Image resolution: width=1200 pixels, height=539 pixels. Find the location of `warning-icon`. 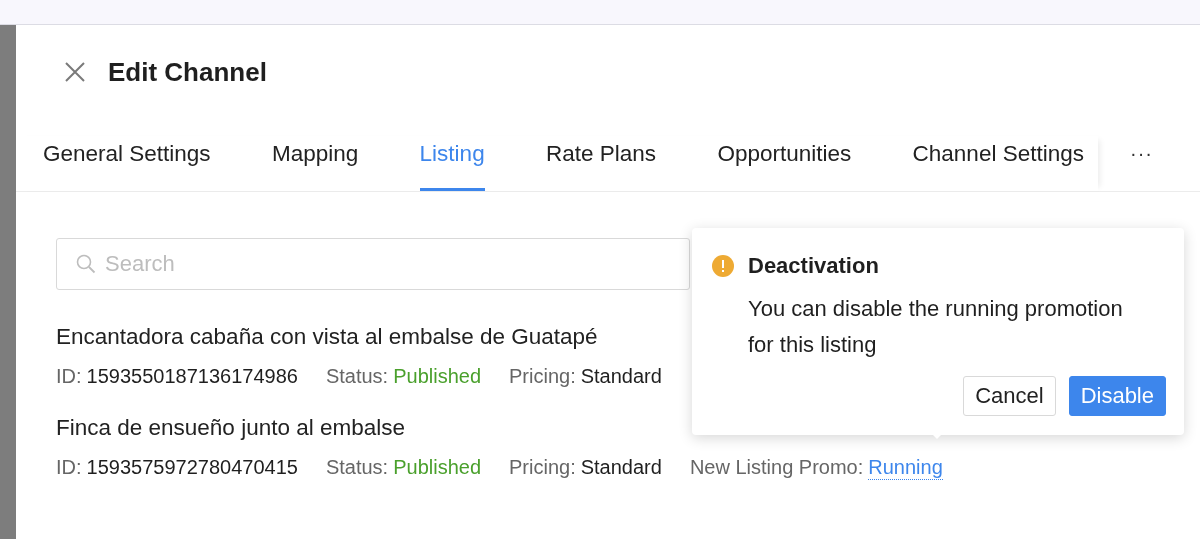

warning-icon is located at coordinates (723, 266).